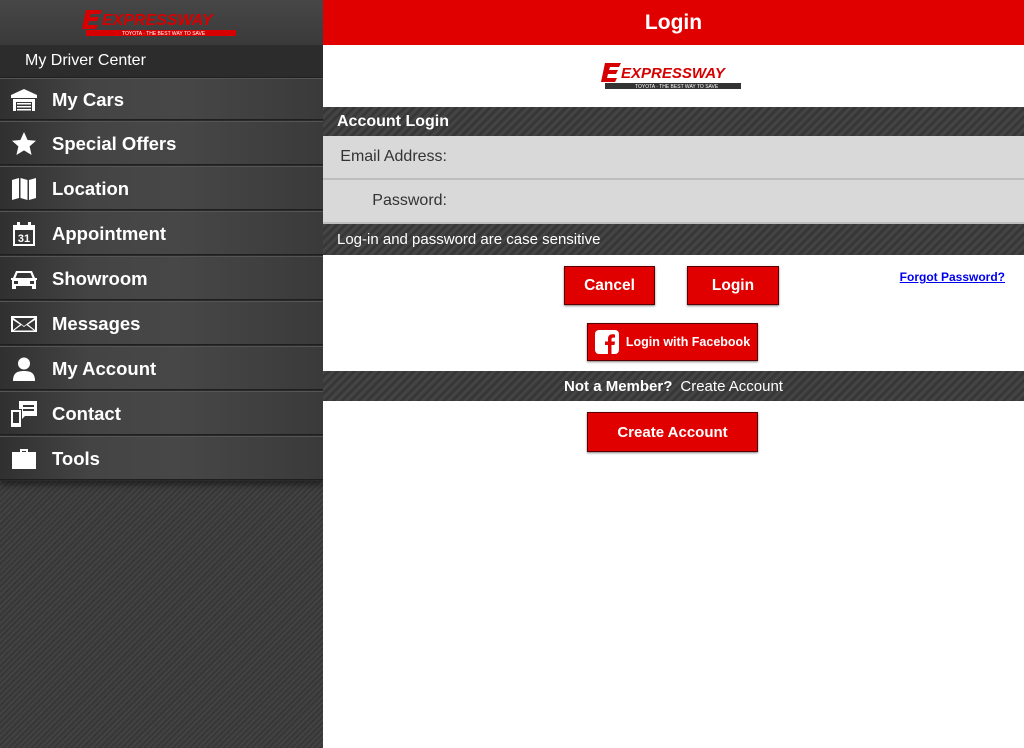 Image resolution: width=1024 pixels, height=748 pixels. Describe the element at coordinates (86, 413) in the screenshot. I see `sidebar-item-label: Contact` at that location.